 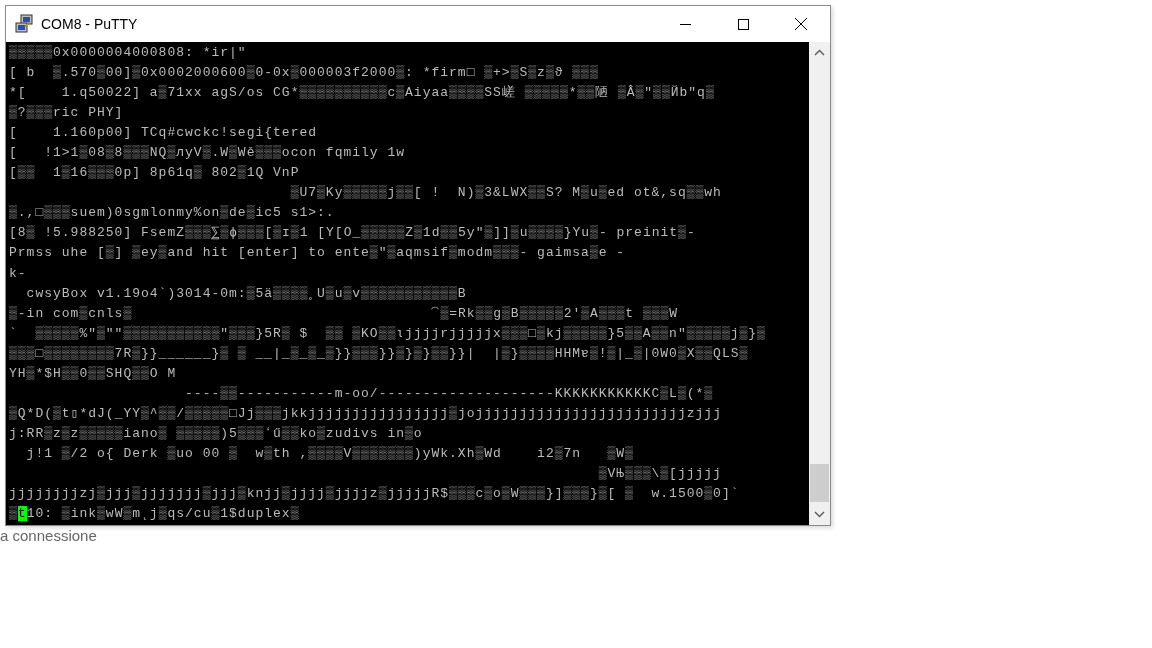 I want to click on terminal-line: ▒Q*D(▒t▯*dJ(_YY▒^▒▒/▒▒▒▒▒□Jj▒▒▒jkkjjjjjjjjjjjjjjjj▒jojjjjjjjjjjjjjjjjjjjjjjjjzjjj, so click(x=365, y=413).